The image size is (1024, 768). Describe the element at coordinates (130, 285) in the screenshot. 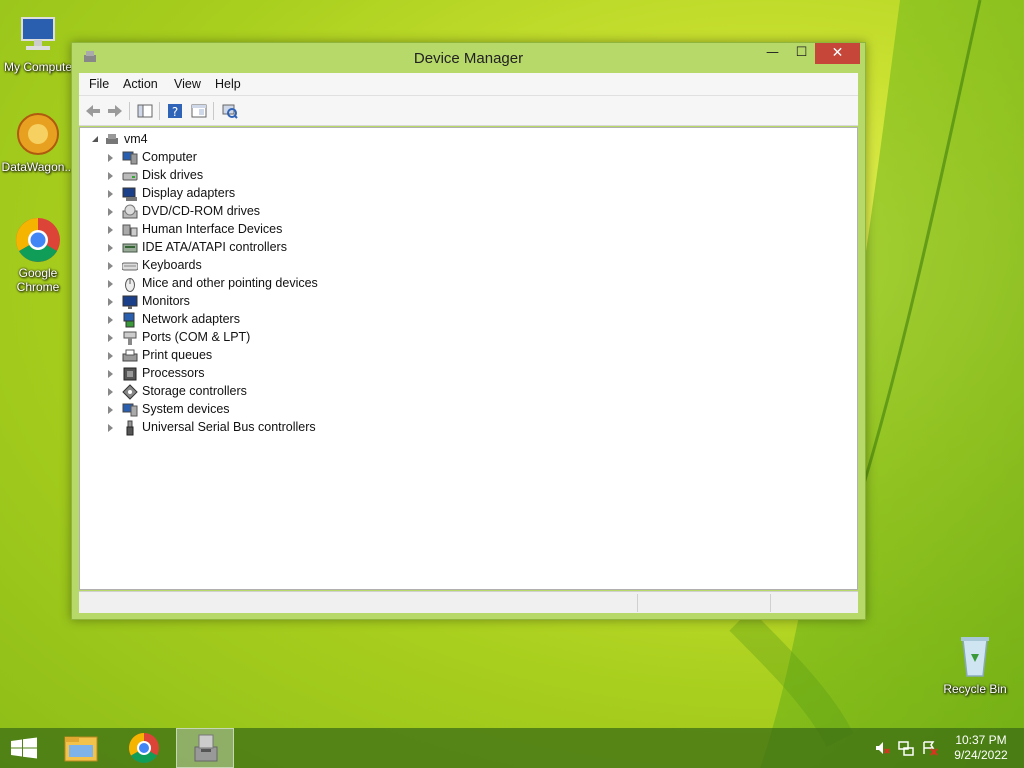

I see `mouse-icon` at that location.